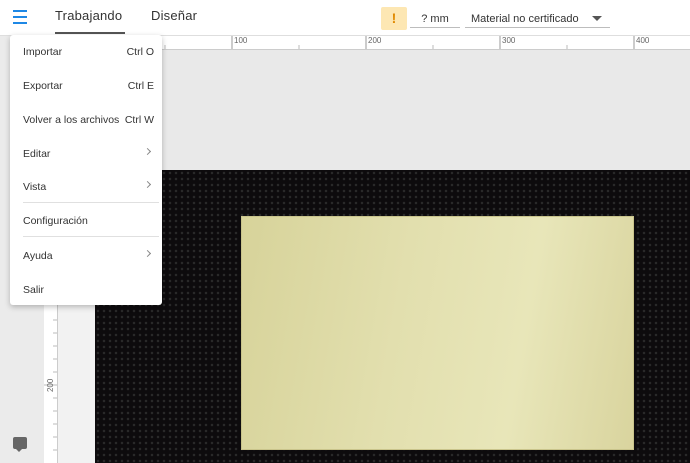 The image size is (690, 463). I want to click on material-select: Material no certificado, so click(537, 19).